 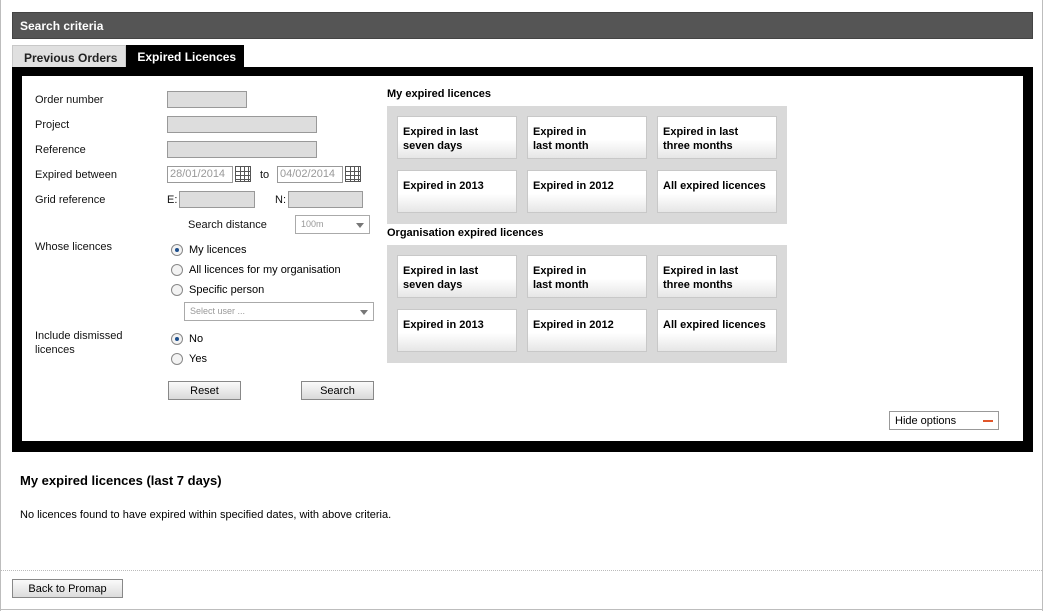 I want to click on radio-my-licences: My licences, so click(x=208, y=250).